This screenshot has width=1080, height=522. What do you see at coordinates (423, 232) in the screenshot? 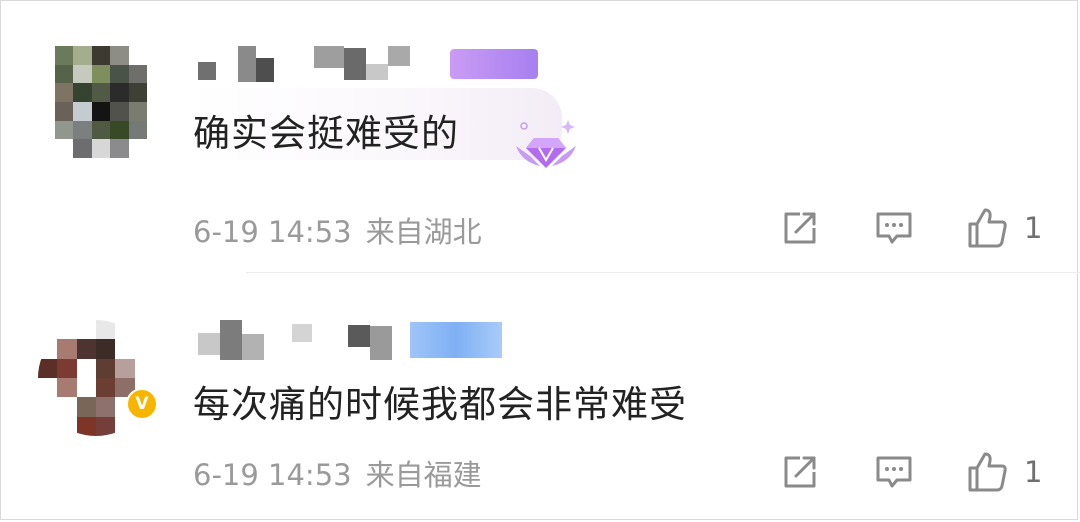
I see `comment-location: 来自湖北` at bounding box center [423, 232].